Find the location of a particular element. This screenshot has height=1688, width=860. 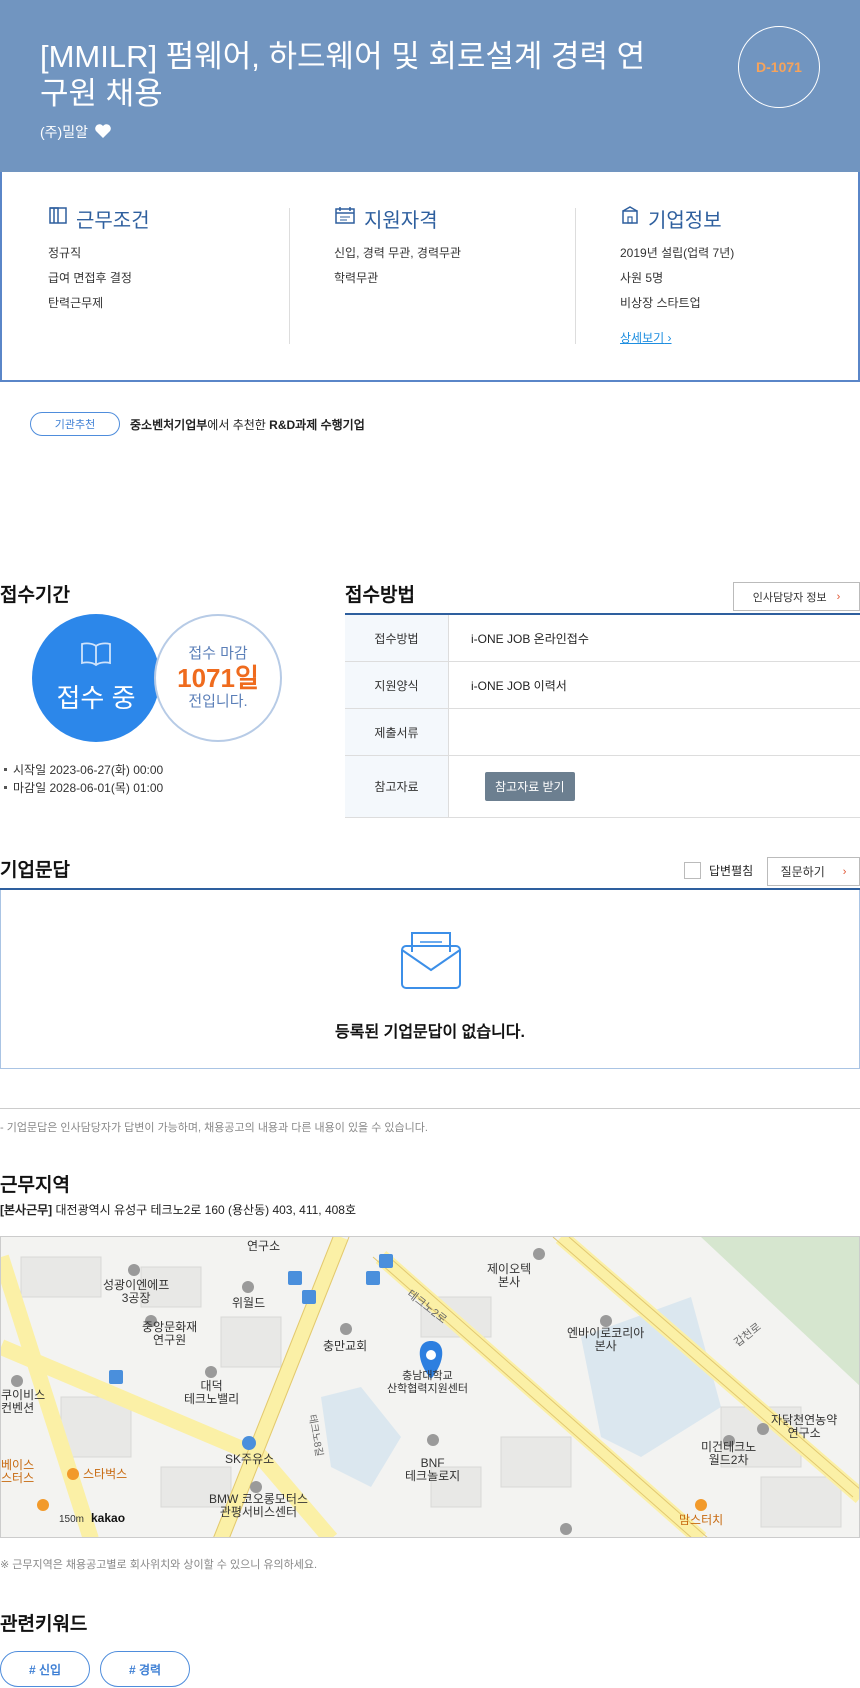

map-label: 베이스 스터스 is located at coordinates (18, 1471).